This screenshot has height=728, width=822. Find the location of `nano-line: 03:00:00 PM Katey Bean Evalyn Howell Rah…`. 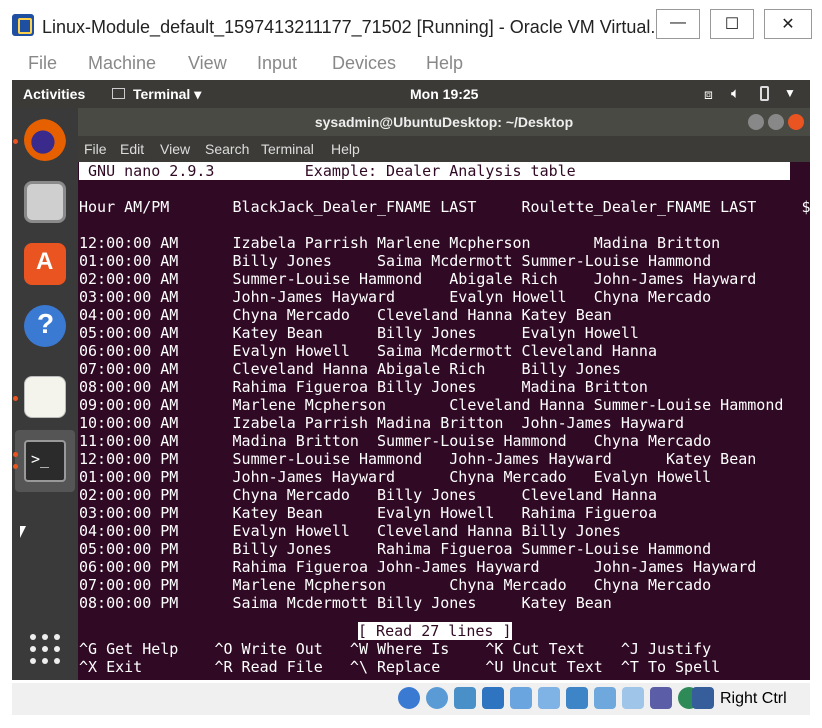

nano-line: 03:00:00 PM Katey Bean Evalyn Howell Rah… is located at coordinates (368, 513).